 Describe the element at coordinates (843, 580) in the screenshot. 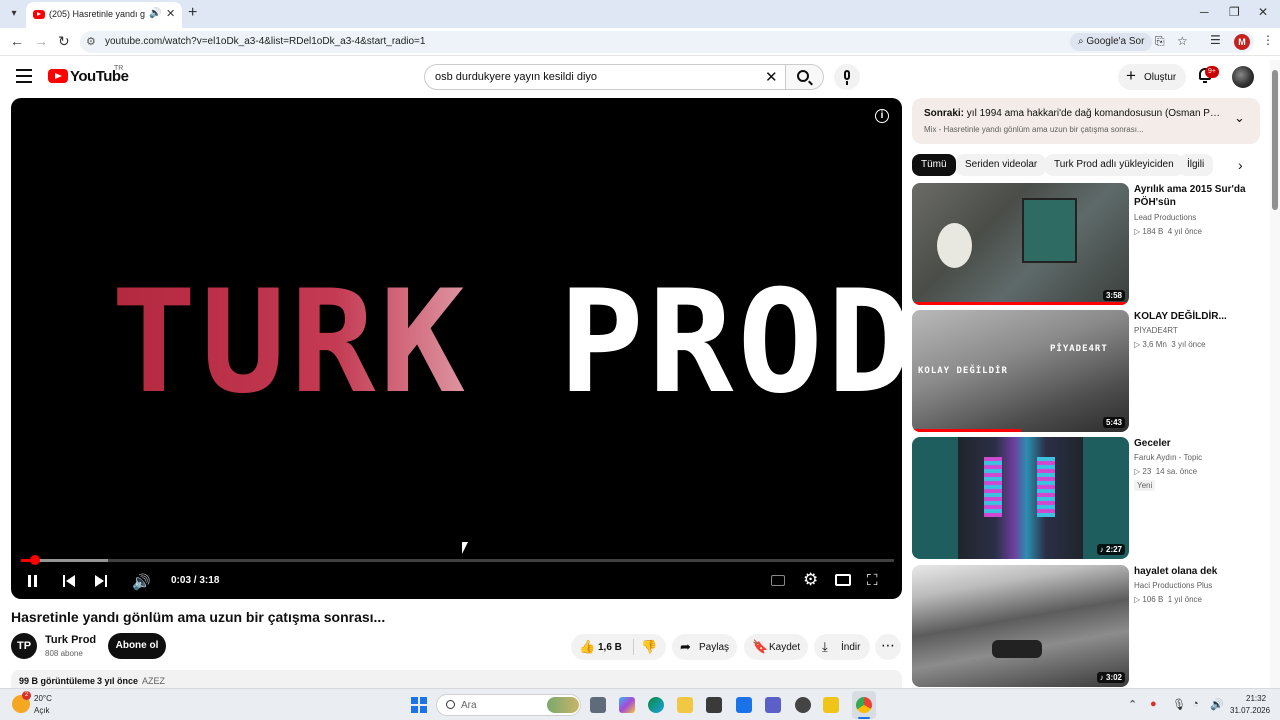

I see `theater-mode-icon` at that location.